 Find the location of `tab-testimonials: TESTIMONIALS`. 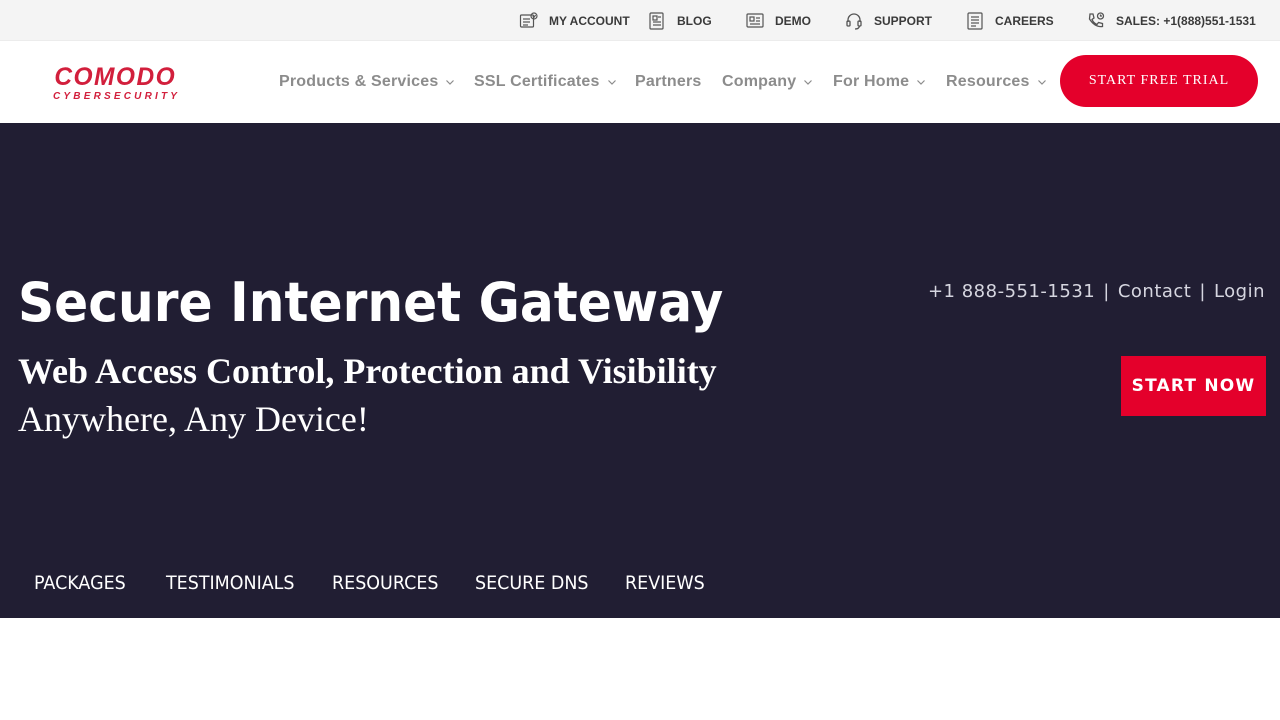

tab-testimonials: TESTIMONIALS is located at coordinates (230, 583).